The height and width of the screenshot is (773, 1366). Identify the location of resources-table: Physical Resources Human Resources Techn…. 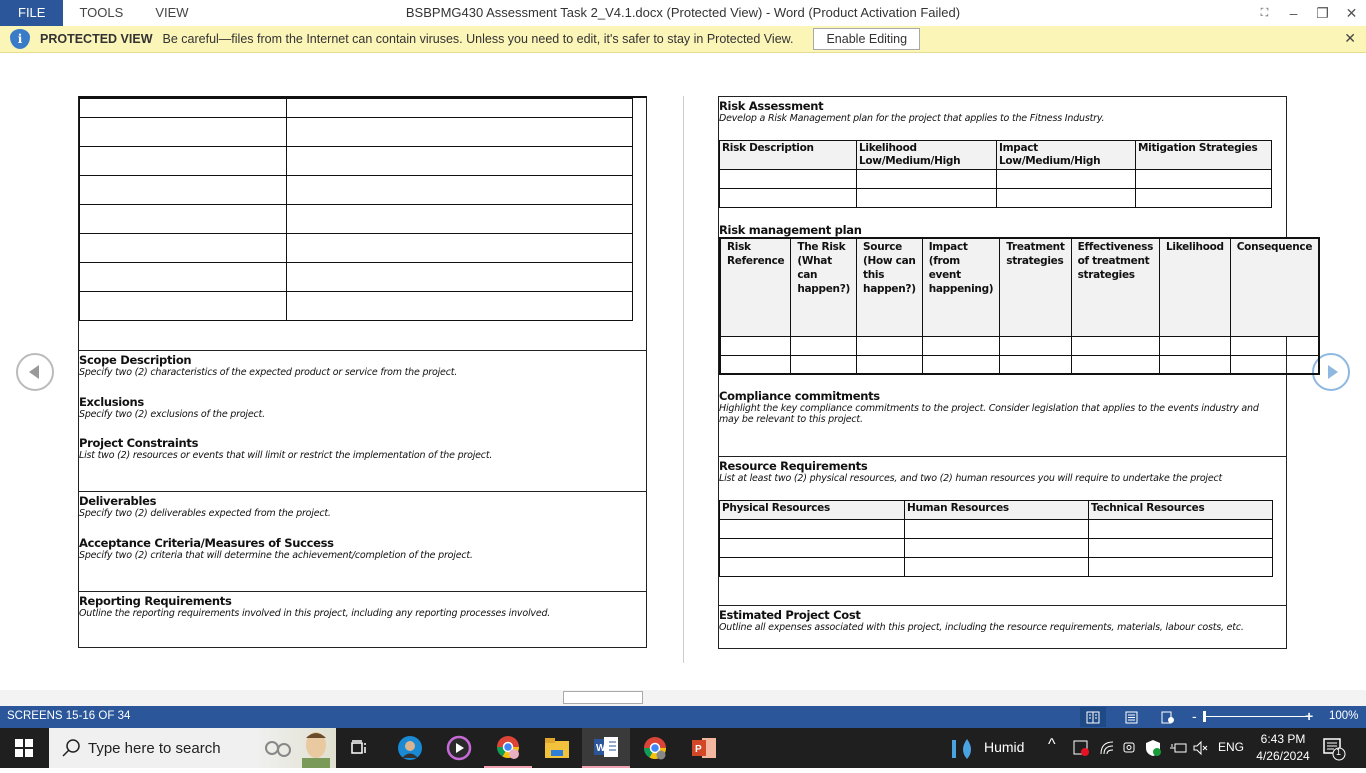
(996, 538).